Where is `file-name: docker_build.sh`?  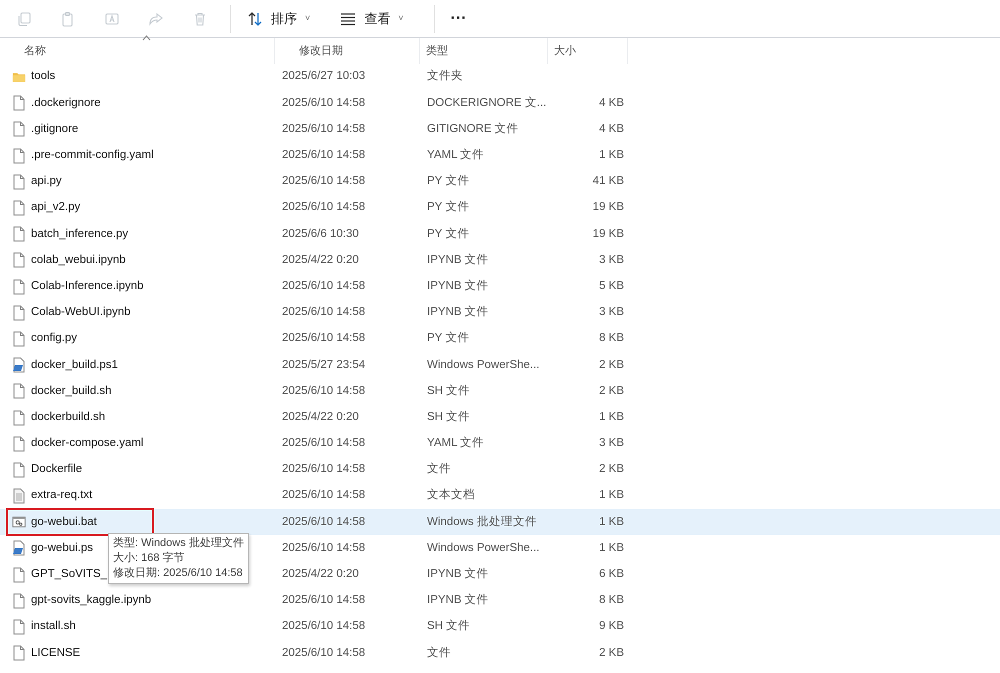
file-name: docker_build.sh is located at coordinates (71, 391).